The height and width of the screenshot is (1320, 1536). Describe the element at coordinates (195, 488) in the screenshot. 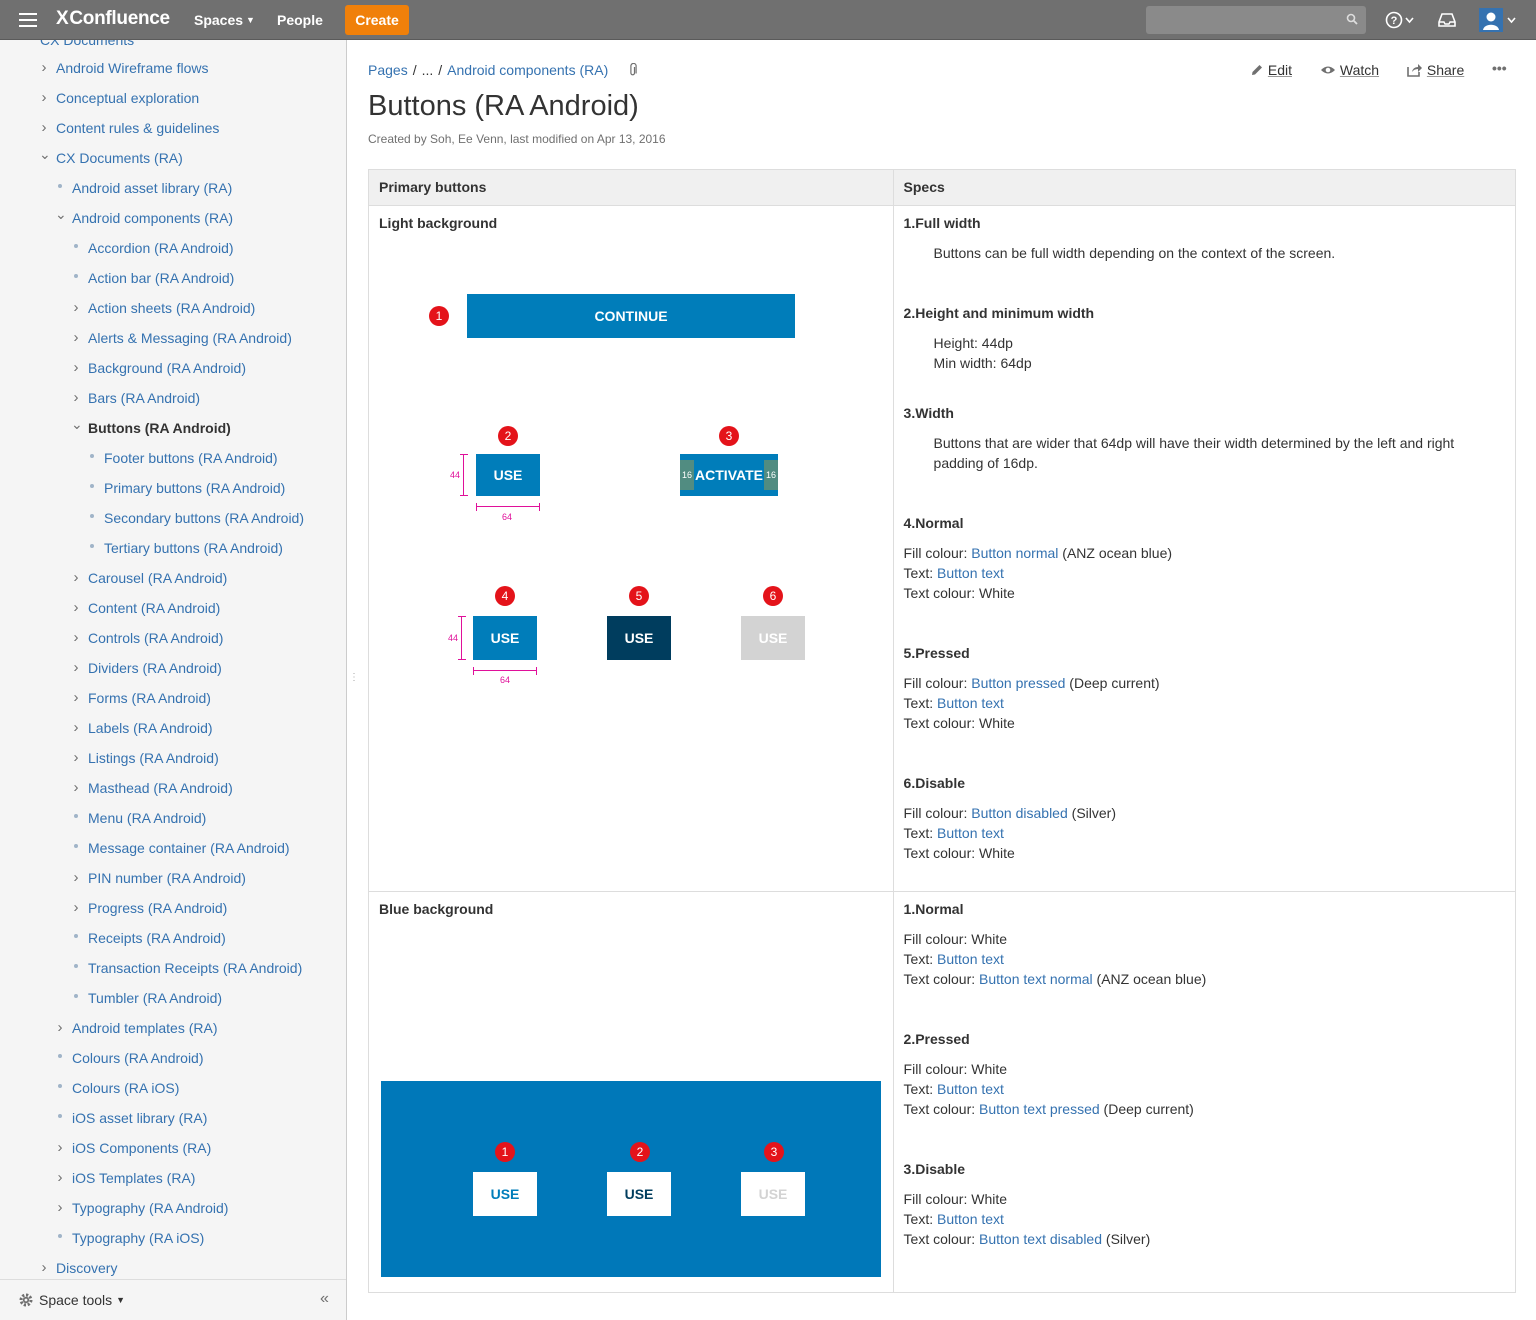

I see `sidebar-item-label: Primary buttons (RA Android)` at that location.